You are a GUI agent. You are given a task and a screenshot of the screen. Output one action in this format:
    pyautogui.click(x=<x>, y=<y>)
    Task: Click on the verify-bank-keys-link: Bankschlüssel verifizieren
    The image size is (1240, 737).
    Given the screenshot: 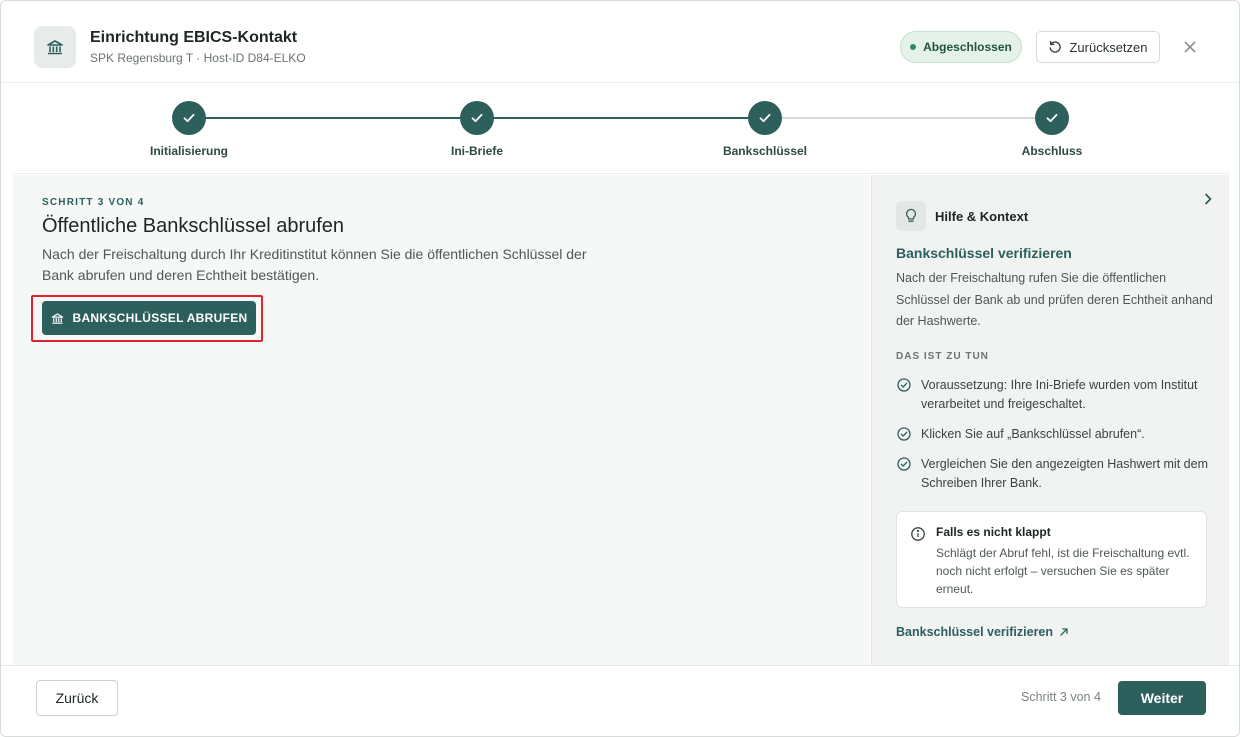 What is the action you would take?
    pyautogui.click(x=982, y=632)
    